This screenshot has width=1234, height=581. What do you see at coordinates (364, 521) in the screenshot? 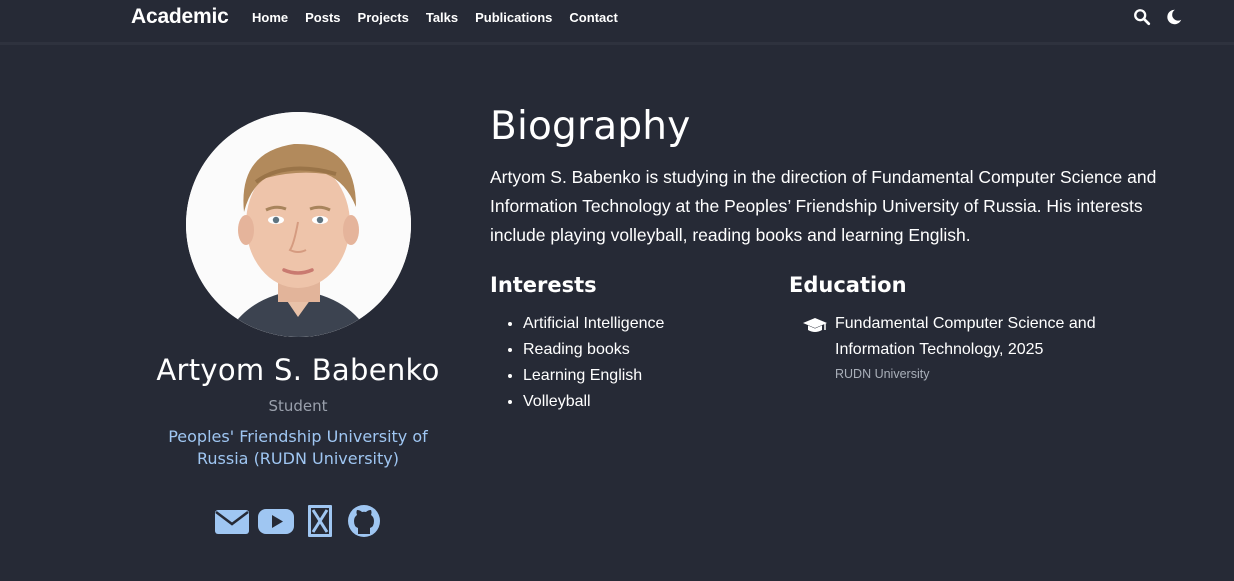
I see `github-icon` at bounding box center [364, 521].